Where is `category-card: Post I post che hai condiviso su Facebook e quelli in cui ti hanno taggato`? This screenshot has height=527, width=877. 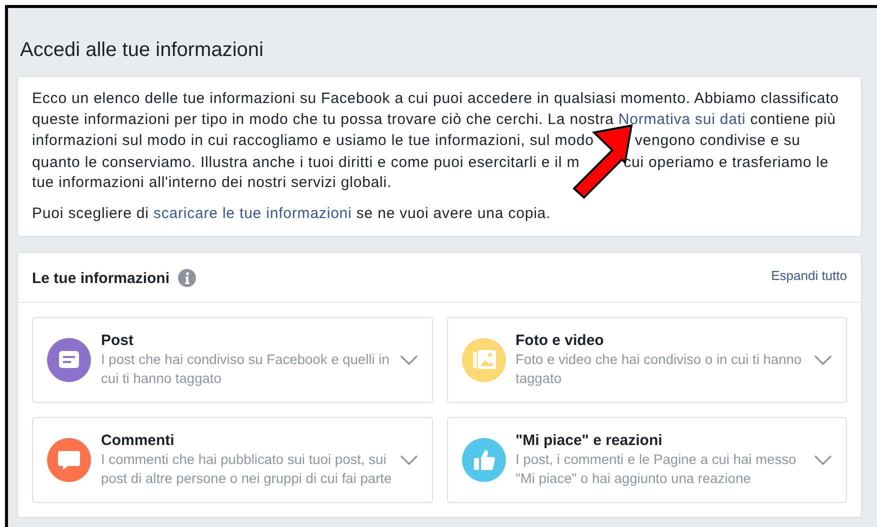 category-card: Post I post che hai condiviso su Facebook e quelli in cui ti hanno taggato is located at coordinates (232, 360).